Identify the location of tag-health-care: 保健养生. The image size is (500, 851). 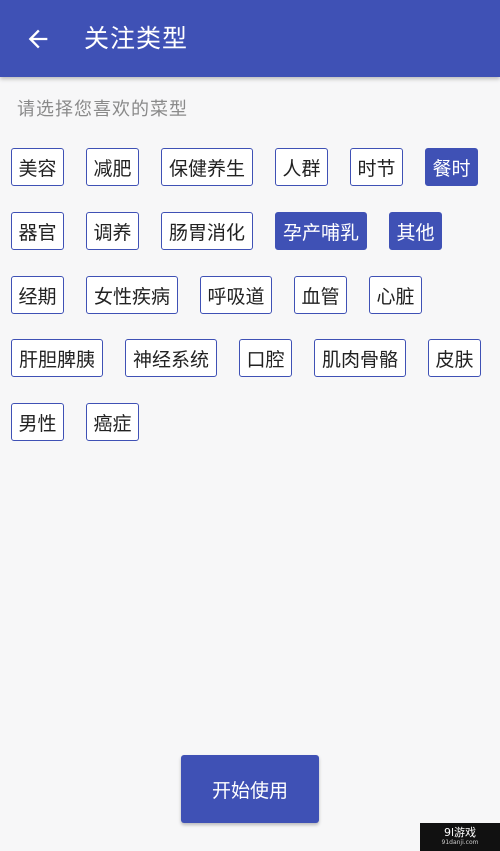
(207, 167).